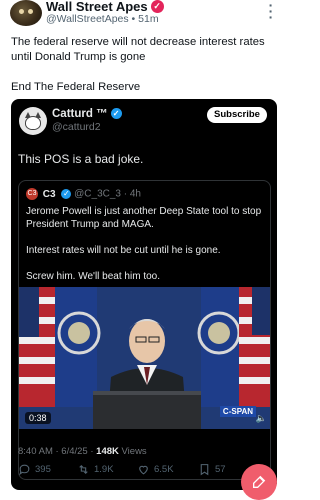 Image resolution: width=320 pixels, height=500 pixels. What do you see at coordinates (237, 411) in the screenshot?
I see `cspan-logo: C-SPAN` at bounding box center [237, 411].